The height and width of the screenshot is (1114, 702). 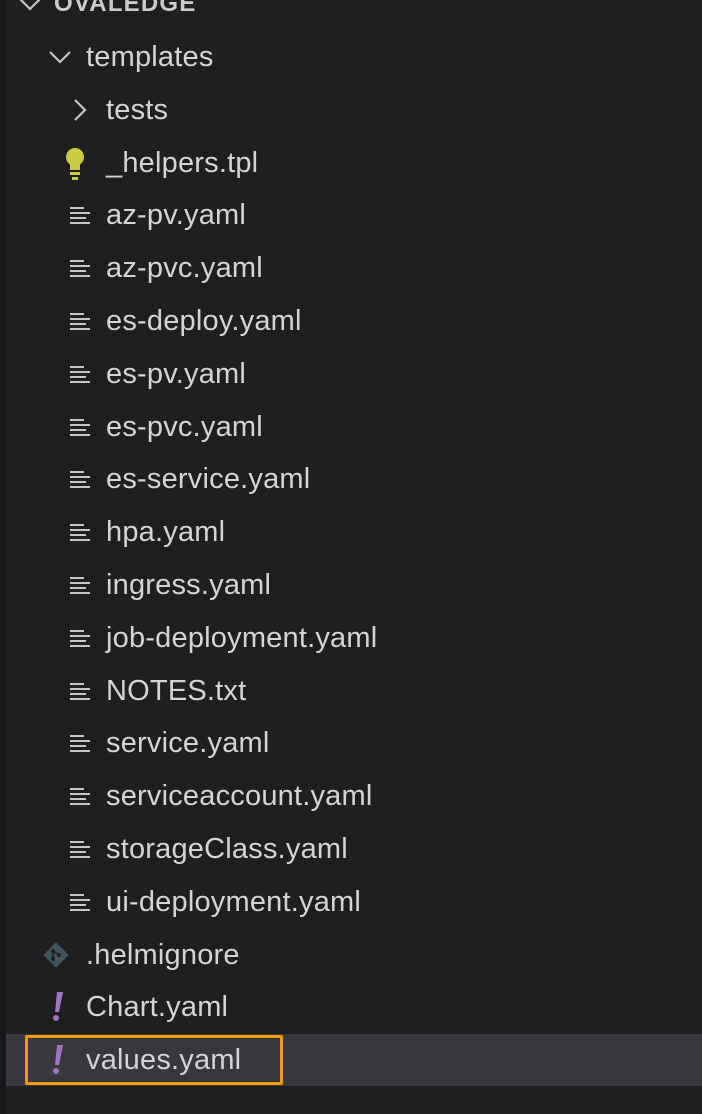 What do you see at coordinates (354, 849) in the screenshot?
I see `file-storageclass-yaml: storageClass.yaml` at bounding box center [354, 849].